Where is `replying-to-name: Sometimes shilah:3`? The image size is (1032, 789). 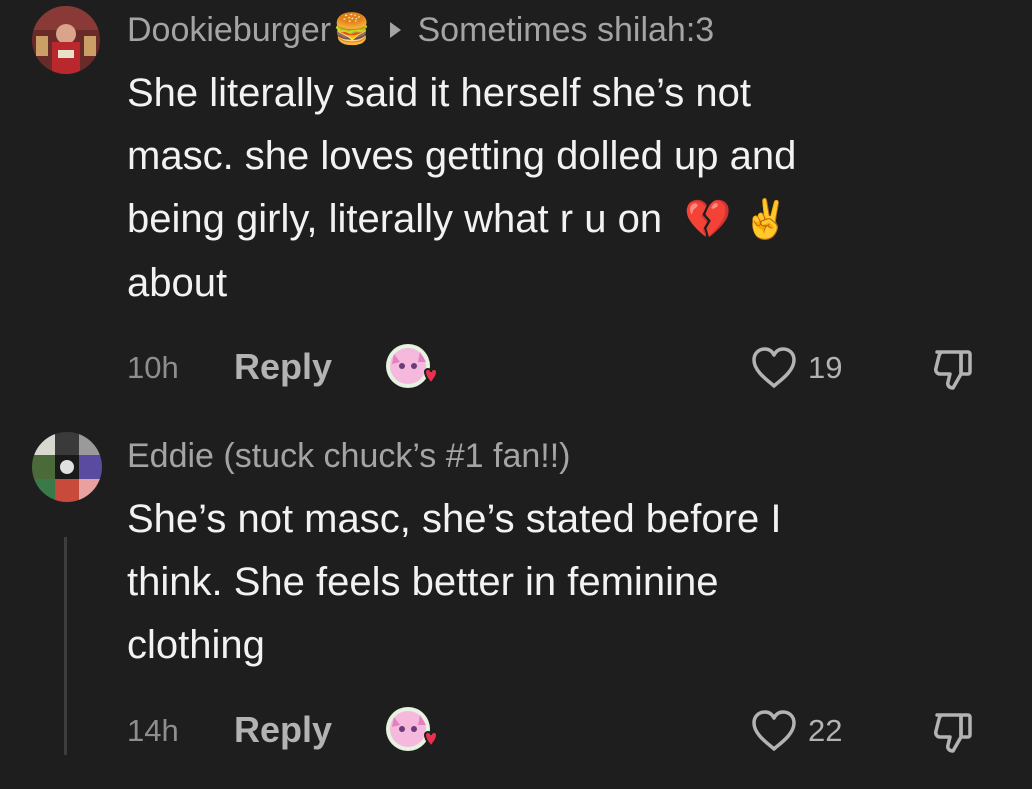 replying-to-name: Sometimes shilah:3 is located at coordinates (565, 30).